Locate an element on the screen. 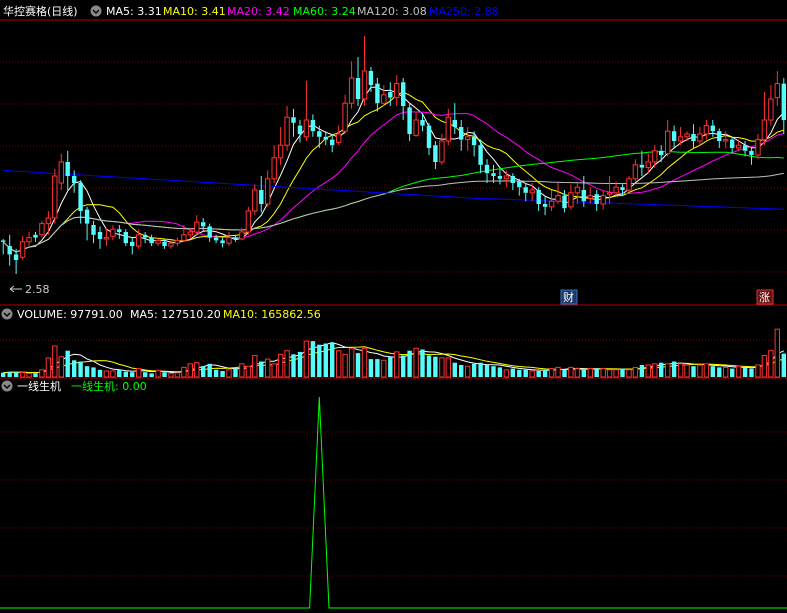 The height and width of the screenshot is (613, 787). volume-collapse-icon is located at coordinates (7, 314).